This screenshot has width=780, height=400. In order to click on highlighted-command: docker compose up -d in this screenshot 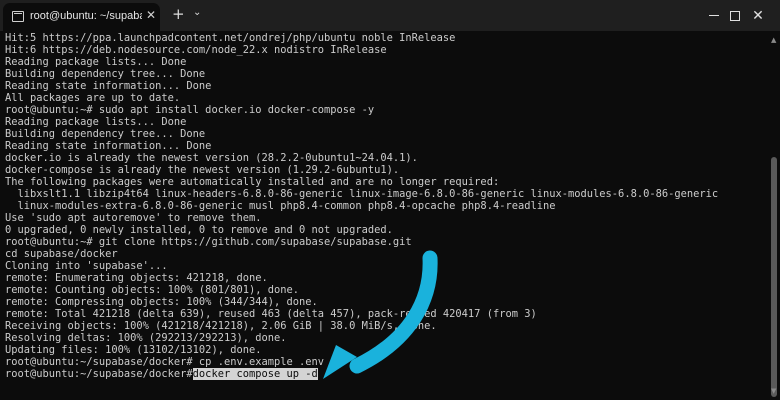, I will do `click(255, 374)`.